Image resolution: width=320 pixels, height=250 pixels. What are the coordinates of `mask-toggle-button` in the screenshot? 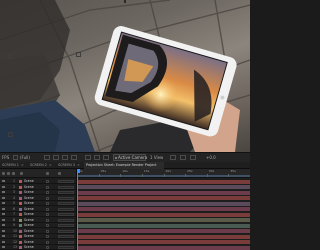 It's located at (74, 157).